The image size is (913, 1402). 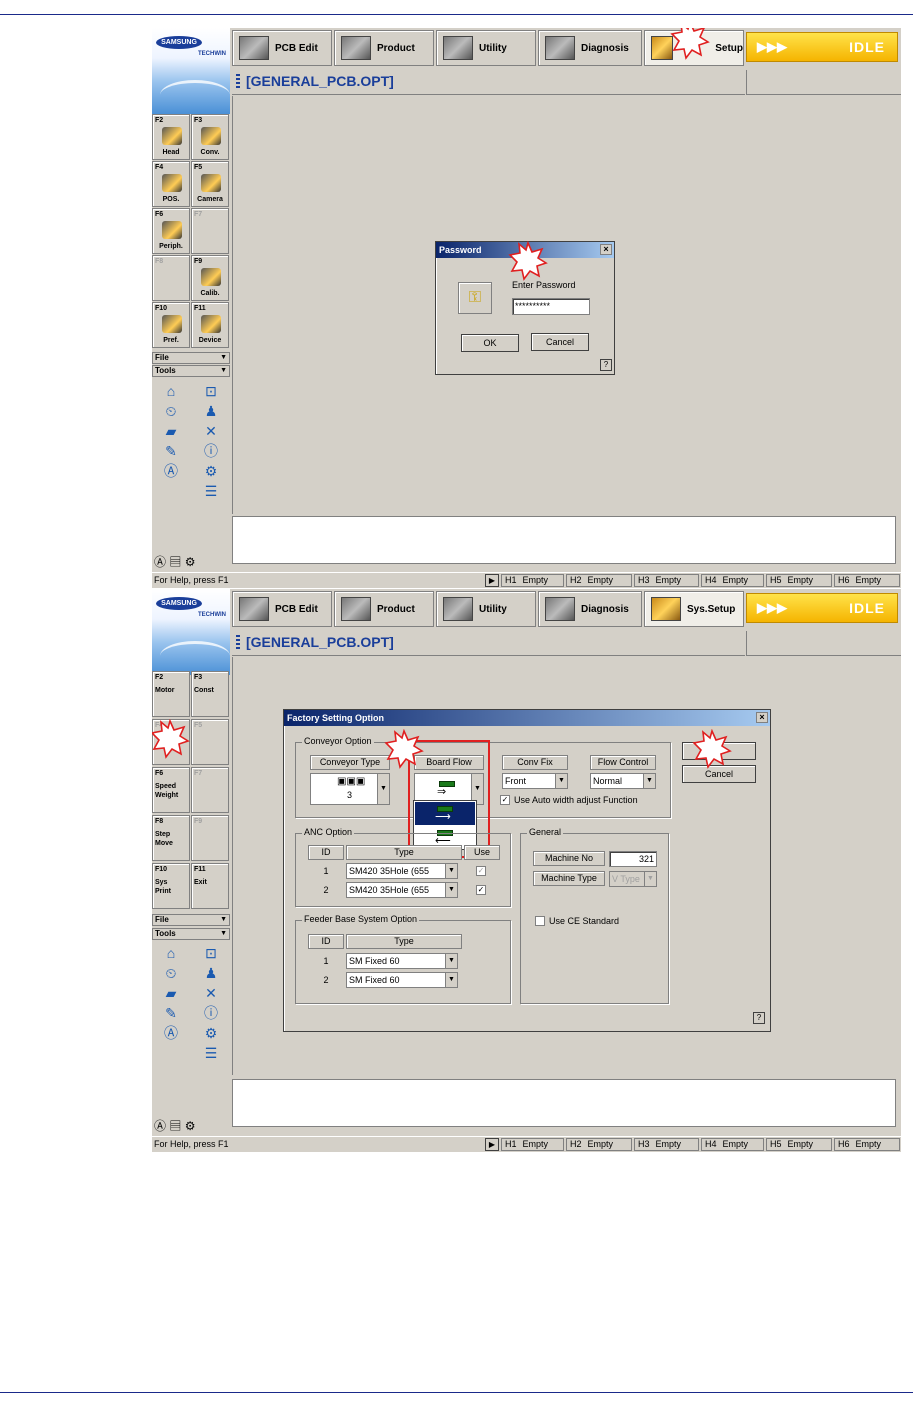 I want to click on auto-width-checkbox: ✓, so click(x=505, y=800).